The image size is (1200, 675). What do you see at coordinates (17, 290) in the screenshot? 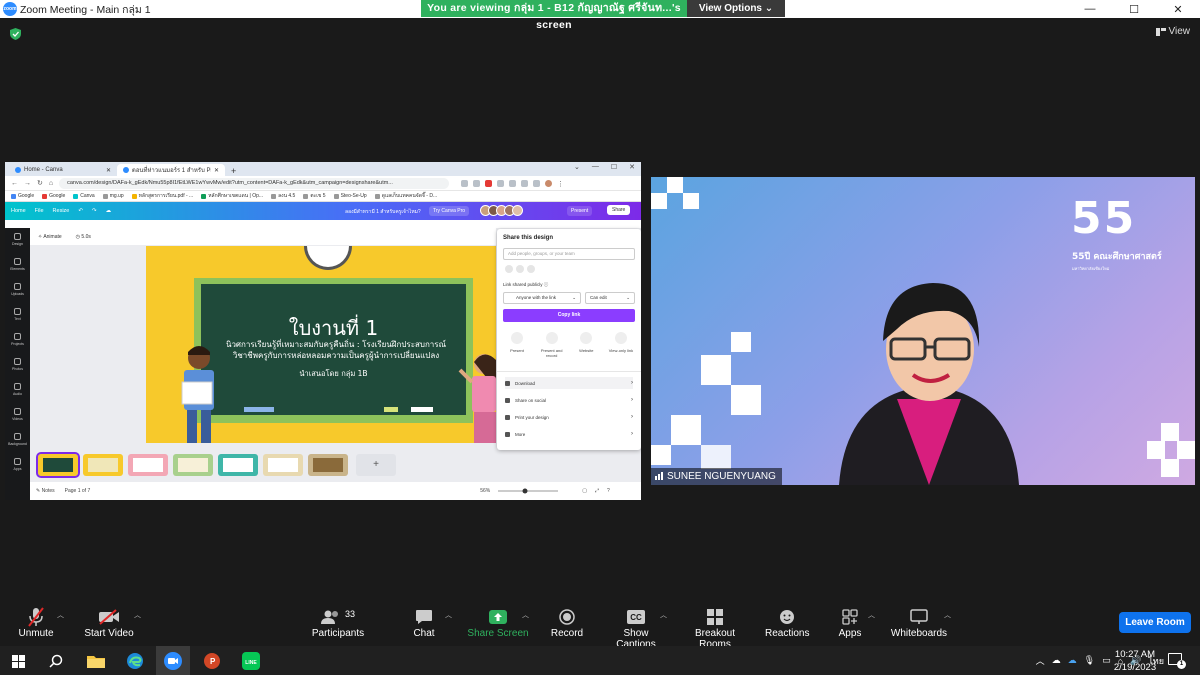
I see `sidebar-item-uploads: Uploads` at bounding box center [17, 290].